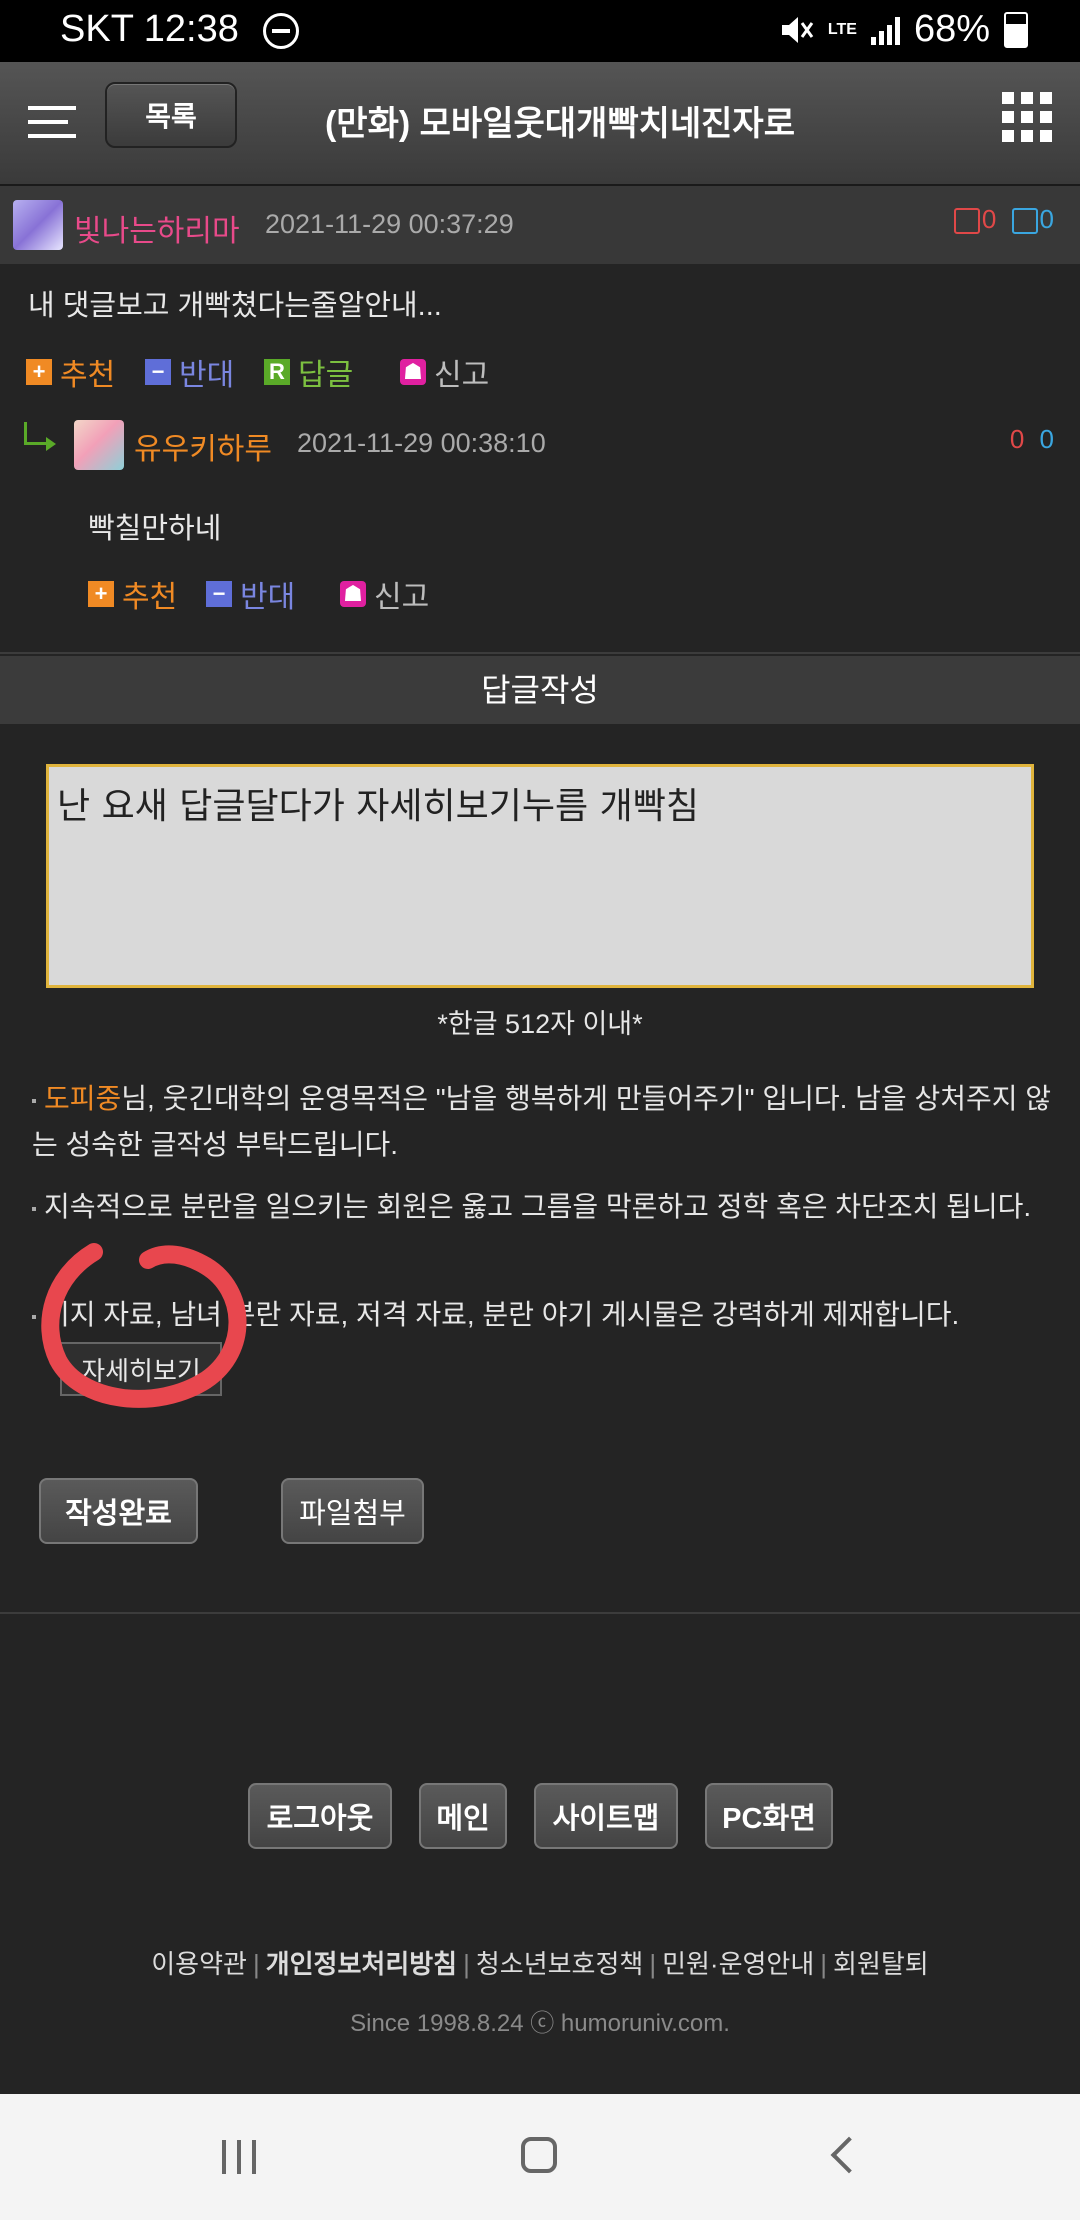 The height and width of the screenshot is (2220, 1080). I want to click on home-icon, so click(539, 2155).